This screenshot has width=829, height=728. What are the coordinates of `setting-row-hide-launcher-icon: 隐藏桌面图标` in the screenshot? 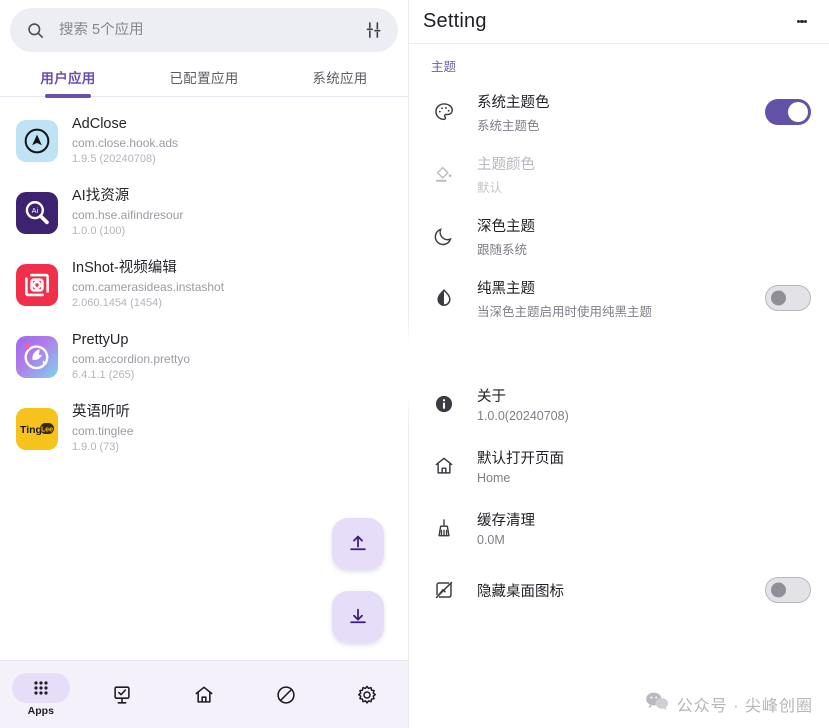 It's located at (619, 590).